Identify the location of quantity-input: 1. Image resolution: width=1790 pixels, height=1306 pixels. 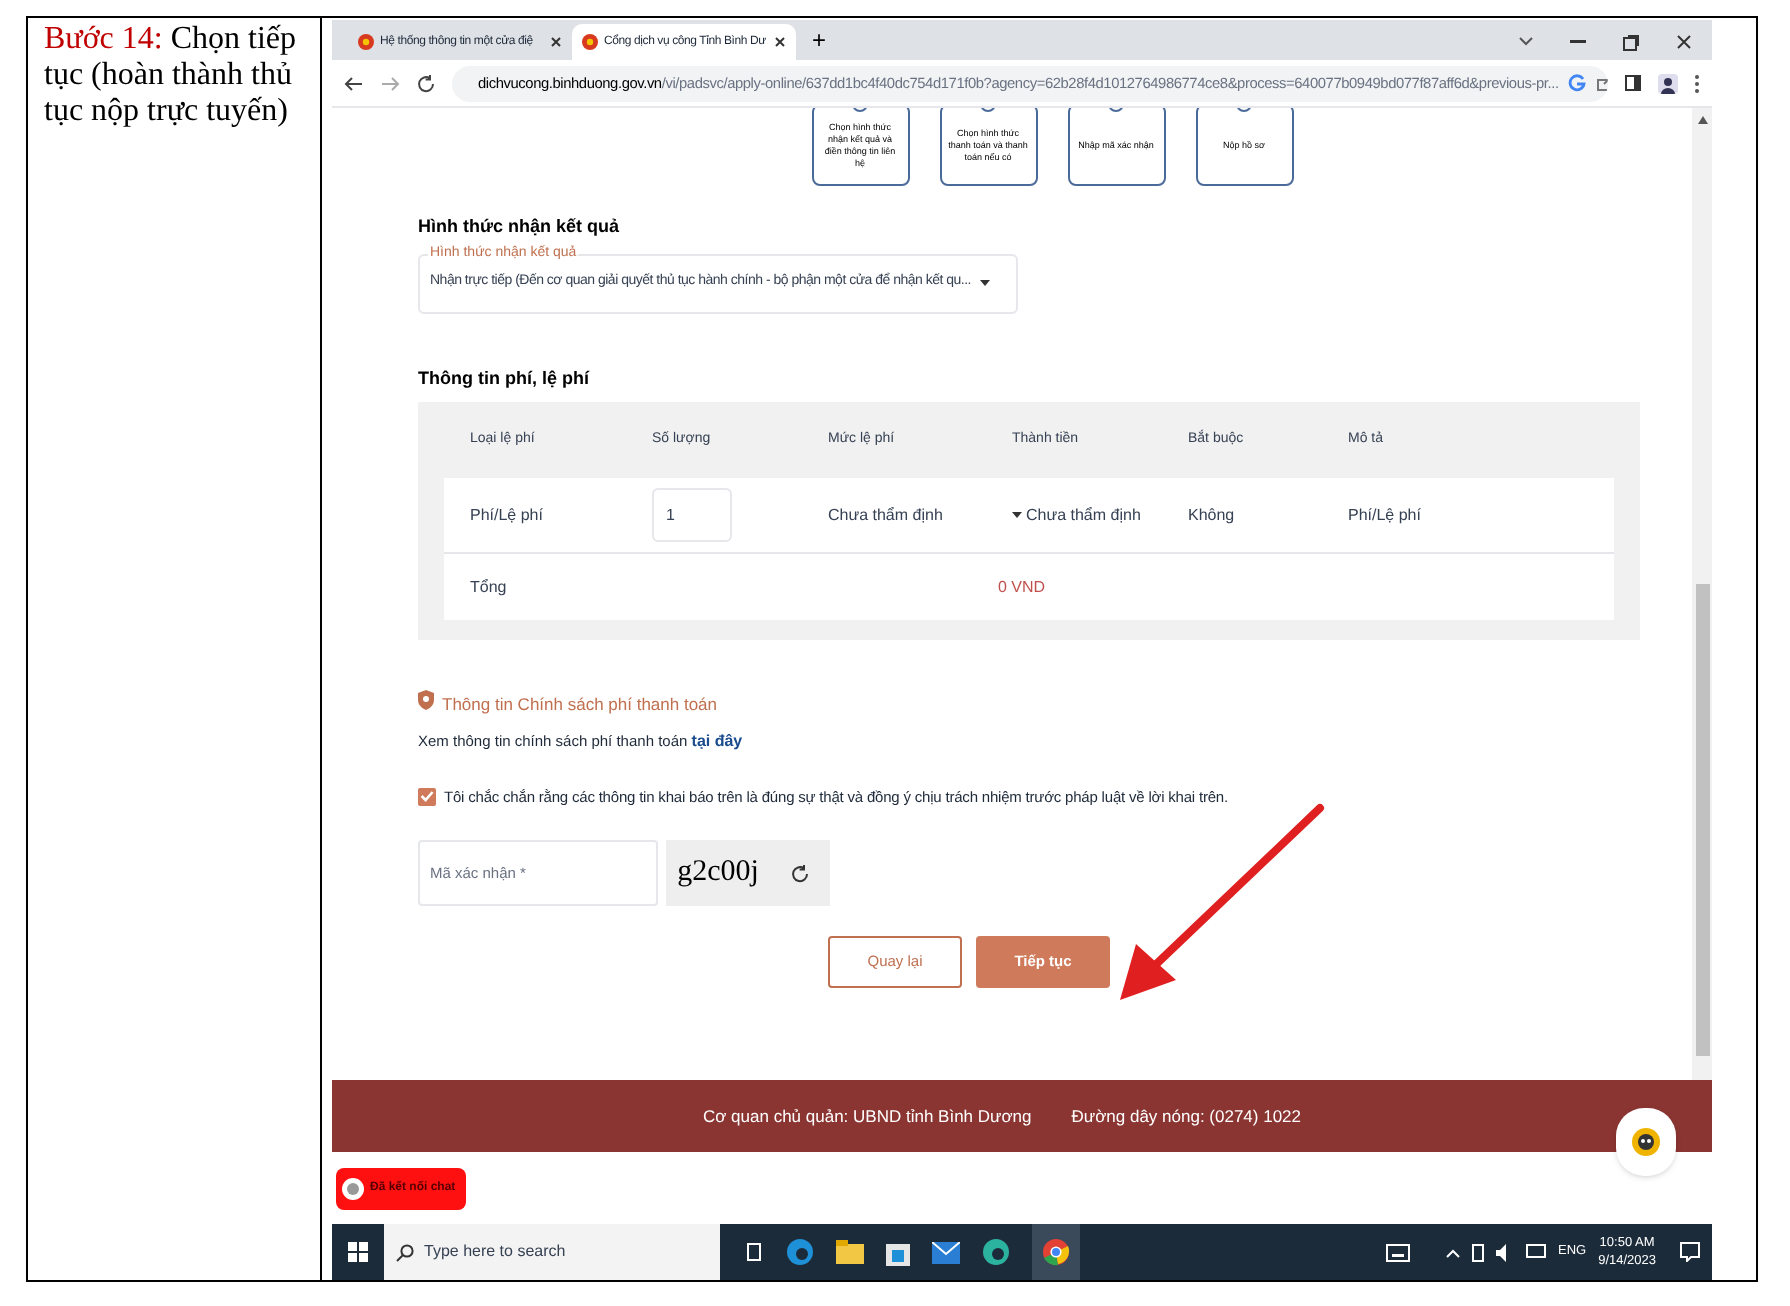
(692, 515).